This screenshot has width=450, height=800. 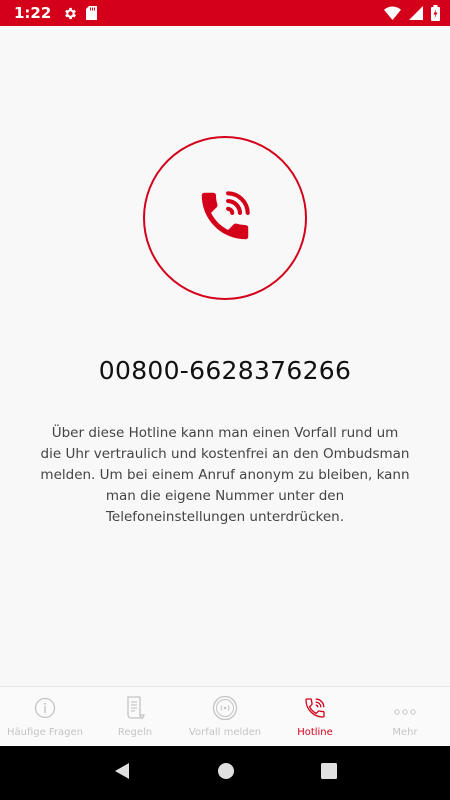 What do you see at coordinates (45, 710) in the screenshot?
I see `info-icon` at bounding box center [45, 710].